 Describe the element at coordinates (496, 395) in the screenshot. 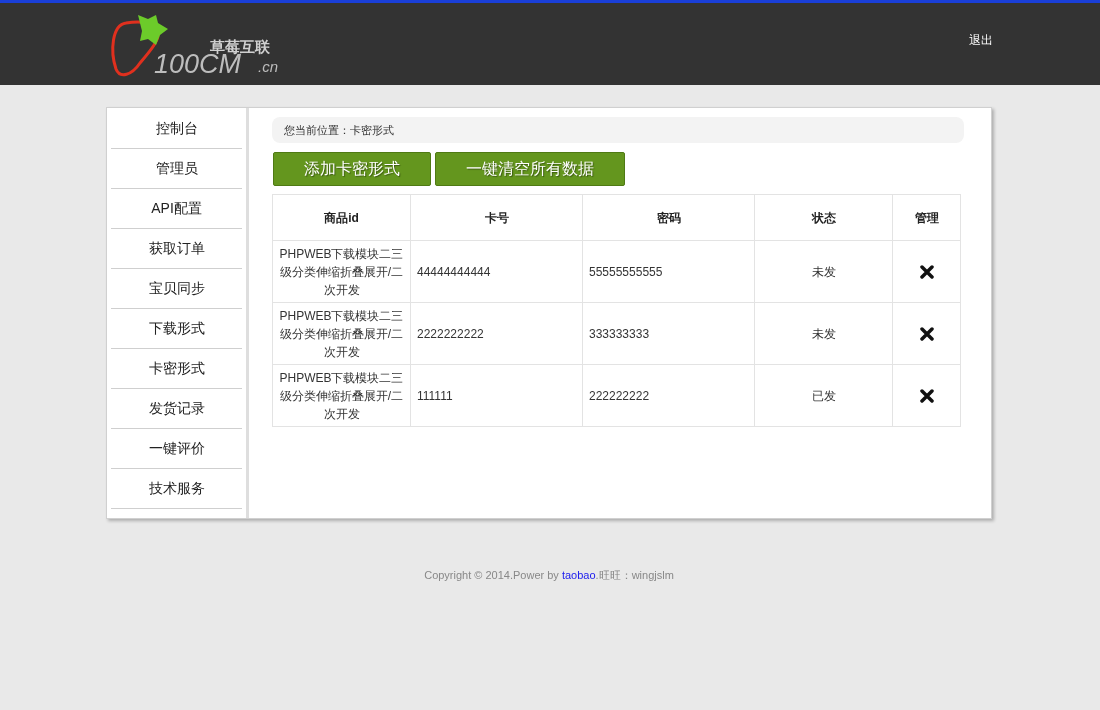

I see `table-cell: 111111` at that location.